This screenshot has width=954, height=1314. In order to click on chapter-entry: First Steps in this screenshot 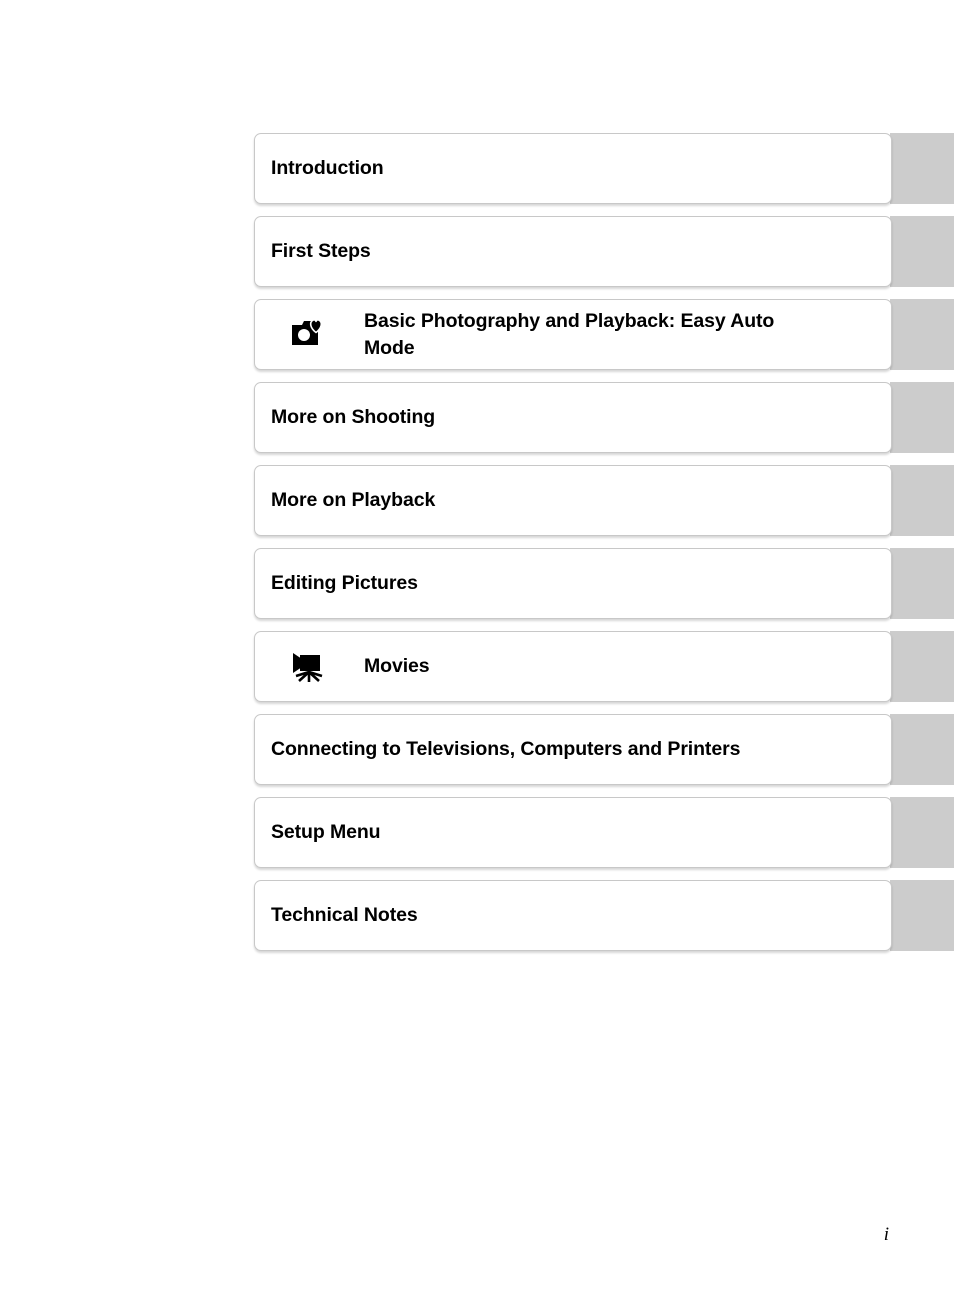, I will do `click(573, 251)`.